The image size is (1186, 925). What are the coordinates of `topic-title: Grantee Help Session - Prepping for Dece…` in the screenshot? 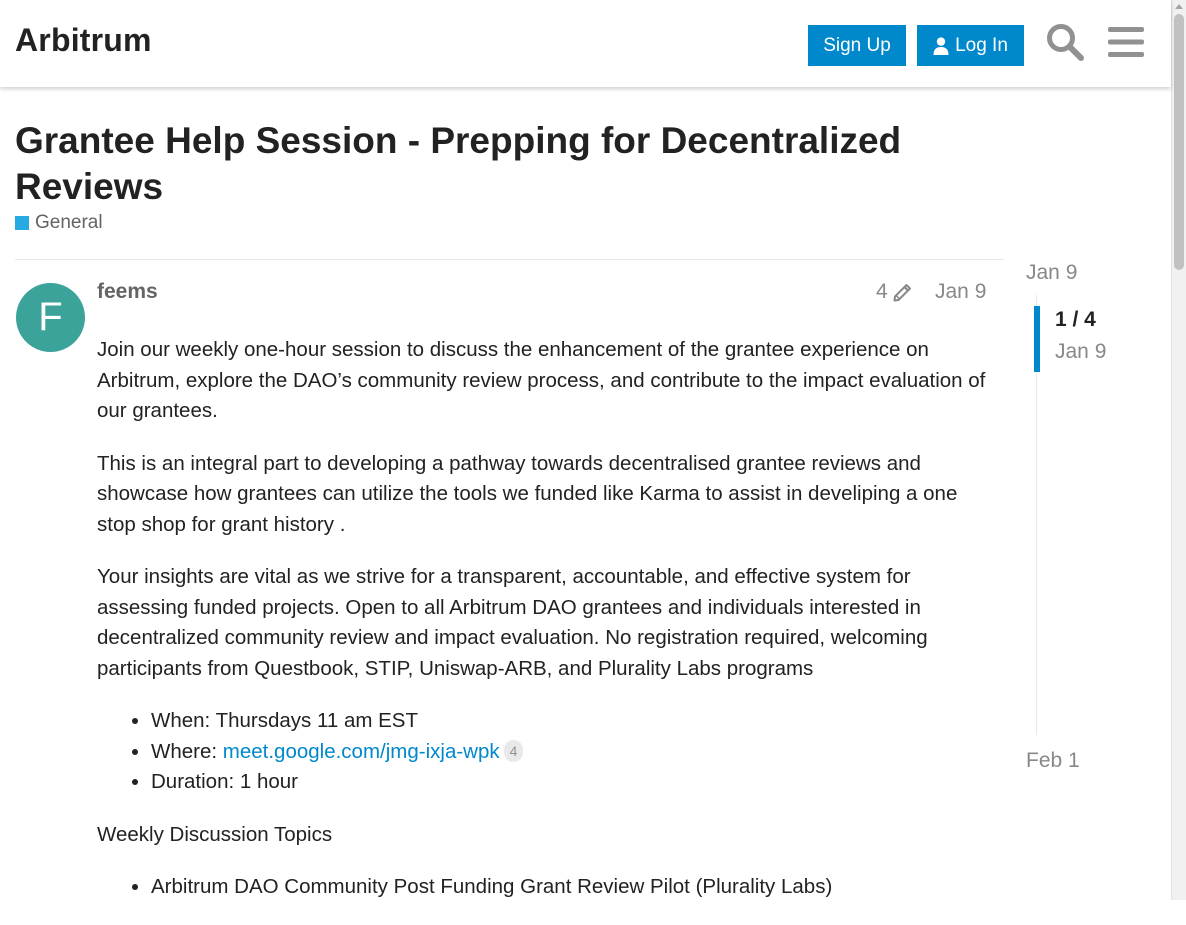 It's located at (515, 164).